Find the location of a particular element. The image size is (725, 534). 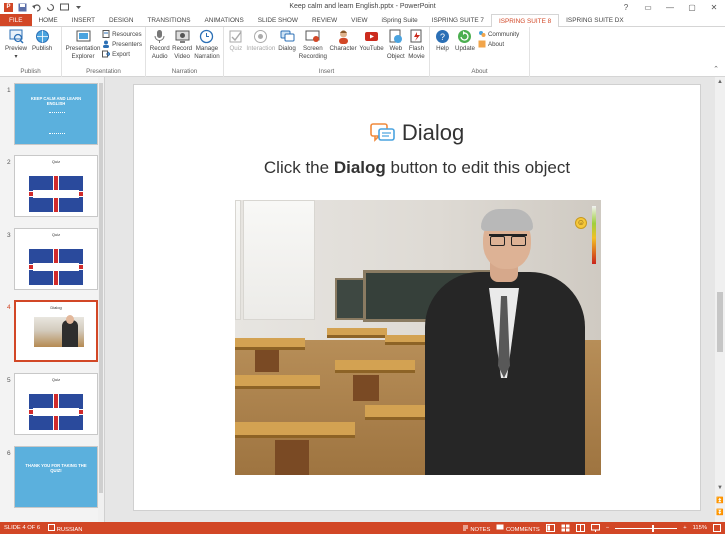

slideshow-view-icon is located at coordinates (595, 528).